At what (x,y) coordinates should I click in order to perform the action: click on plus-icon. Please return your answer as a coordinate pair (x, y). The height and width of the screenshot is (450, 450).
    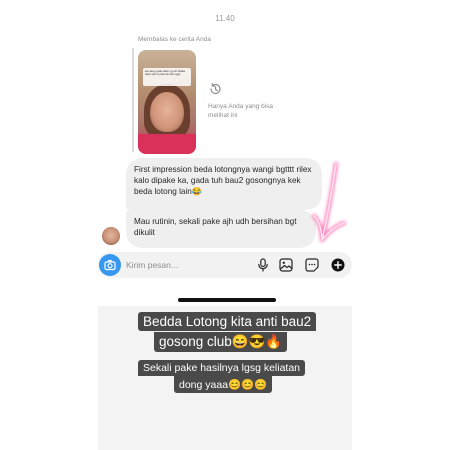
    Looking at the image, I should click on (338, 265).